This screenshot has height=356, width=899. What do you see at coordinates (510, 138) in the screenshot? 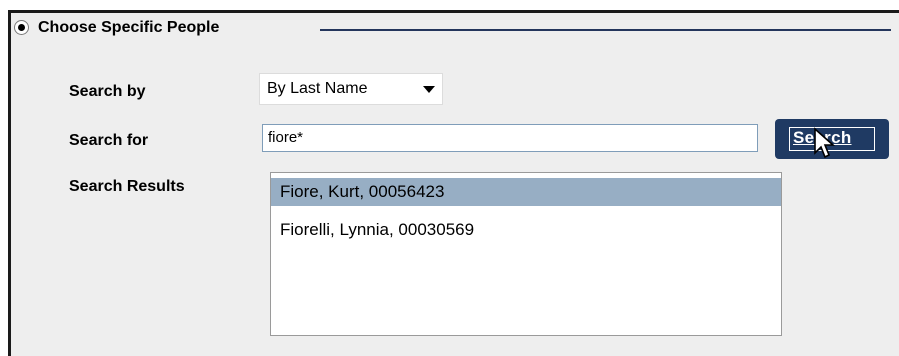
I see `search-for-input: fiore*` at bounding box center [510, 138].